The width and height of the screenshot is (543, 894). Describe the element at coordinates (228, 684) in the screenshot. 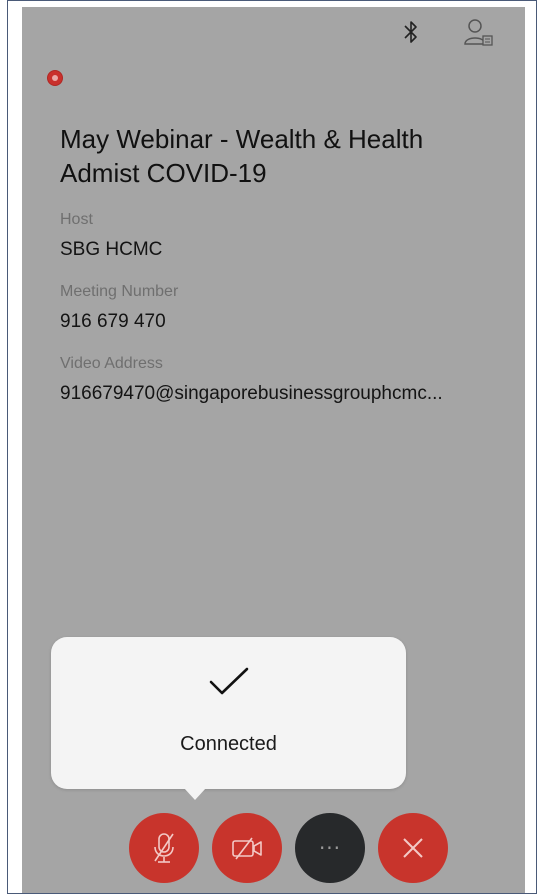

I see `checkmark-icon` at that location.